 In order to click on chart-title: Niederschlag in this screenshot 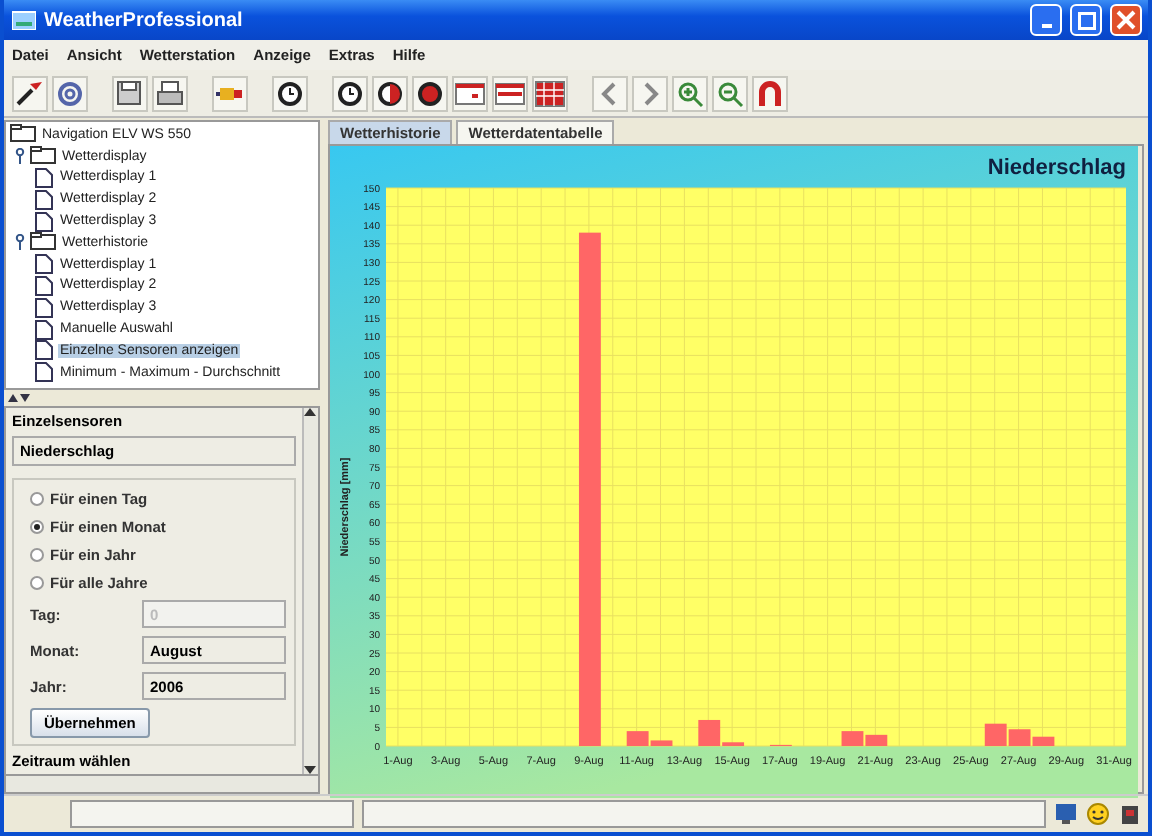, I will do `click(1056, 168)`.